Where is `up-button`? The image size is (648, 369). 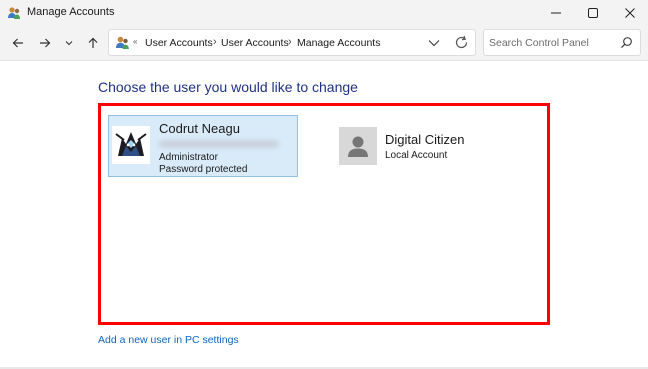 up-button is located at coordinates (93, 43).